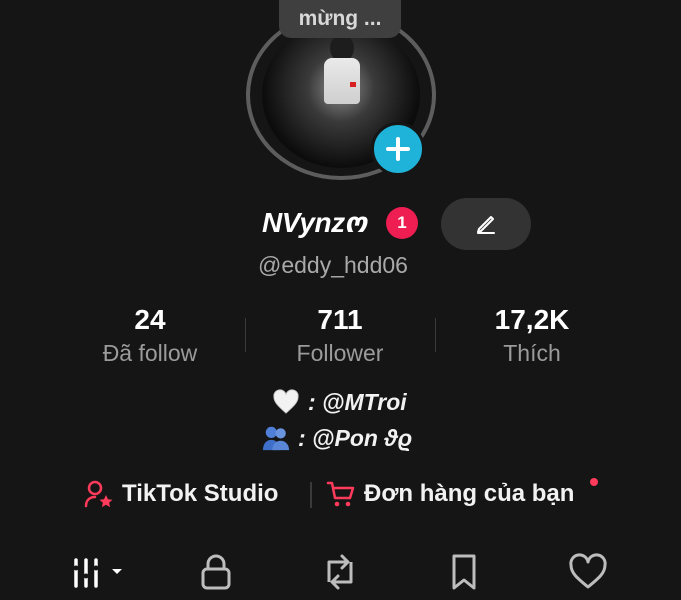  I want to click on heart-icon, so click(588, 571).